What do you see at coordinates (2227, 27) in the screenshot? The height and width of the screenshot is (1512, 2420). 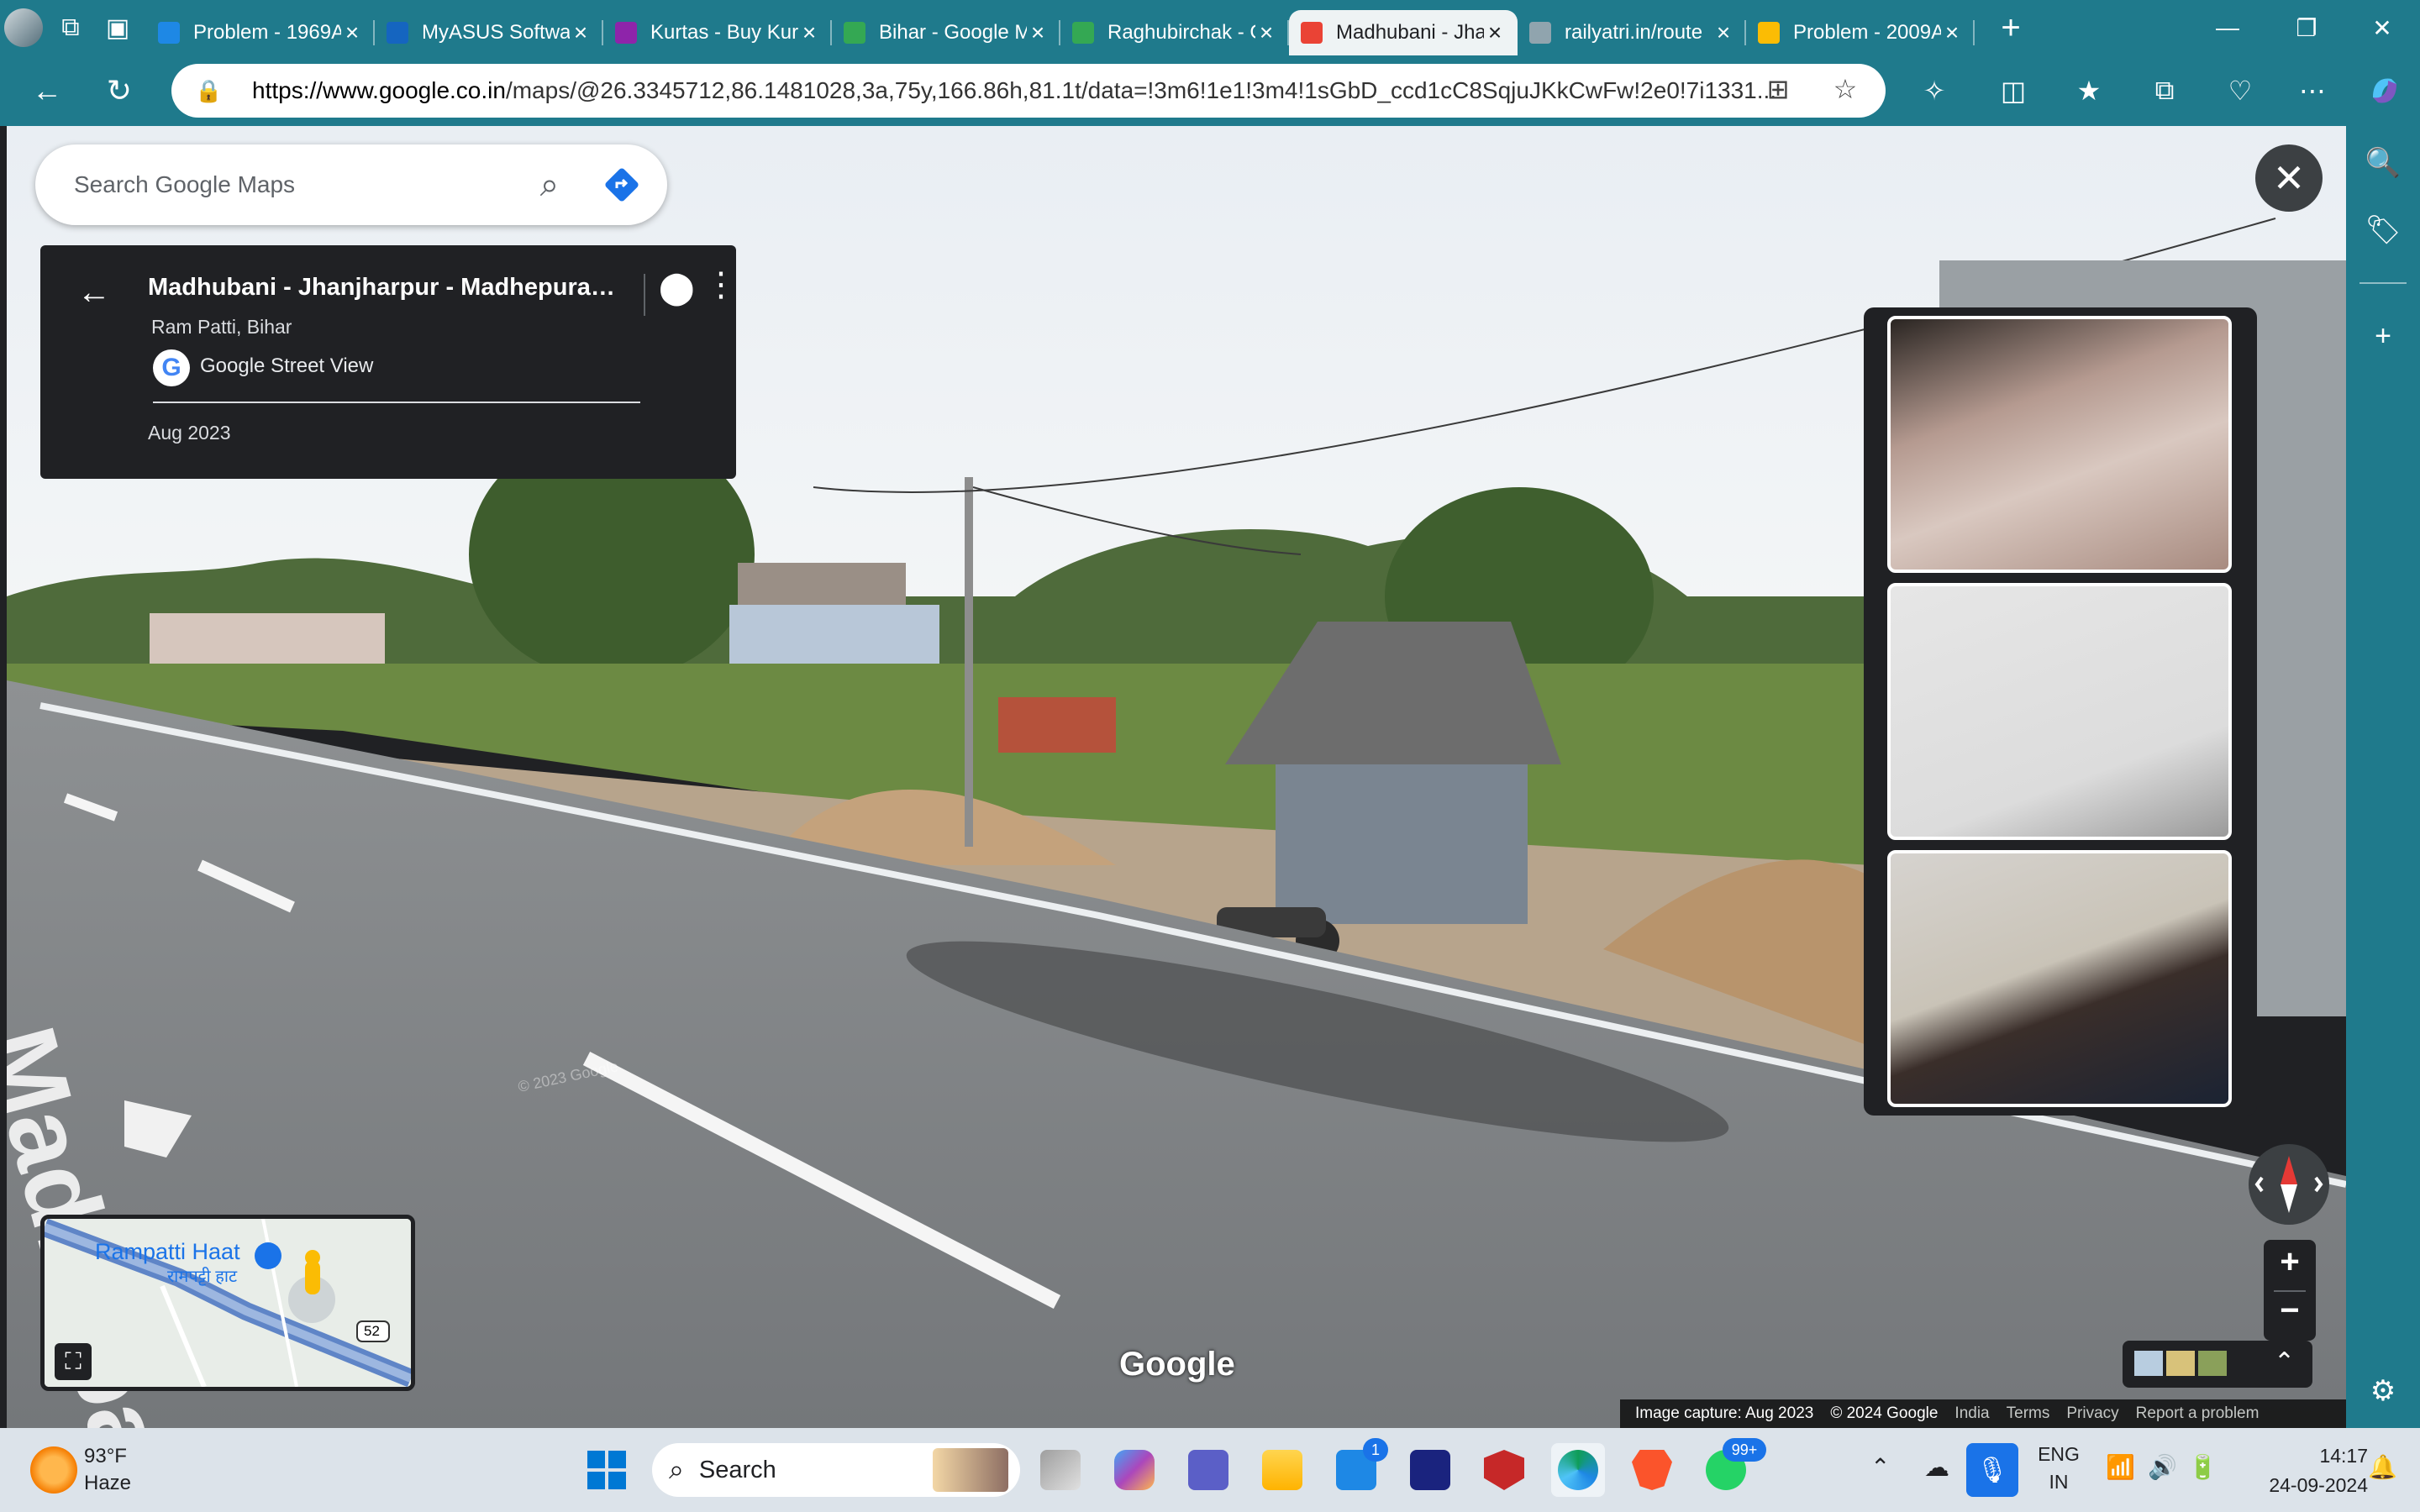 I see `minimize-button: —` at bounding box center [2227, 27].